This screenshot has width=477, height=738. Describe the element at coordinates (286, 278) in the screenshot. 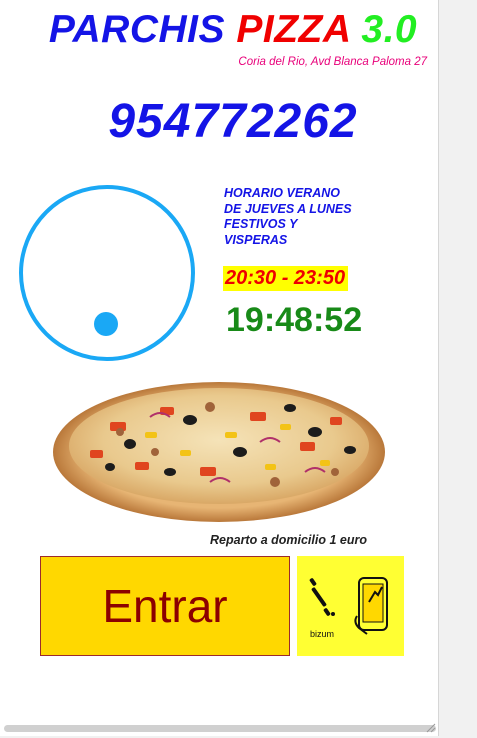

I see `opening-hours: 20:30 - 23:50` at that location.